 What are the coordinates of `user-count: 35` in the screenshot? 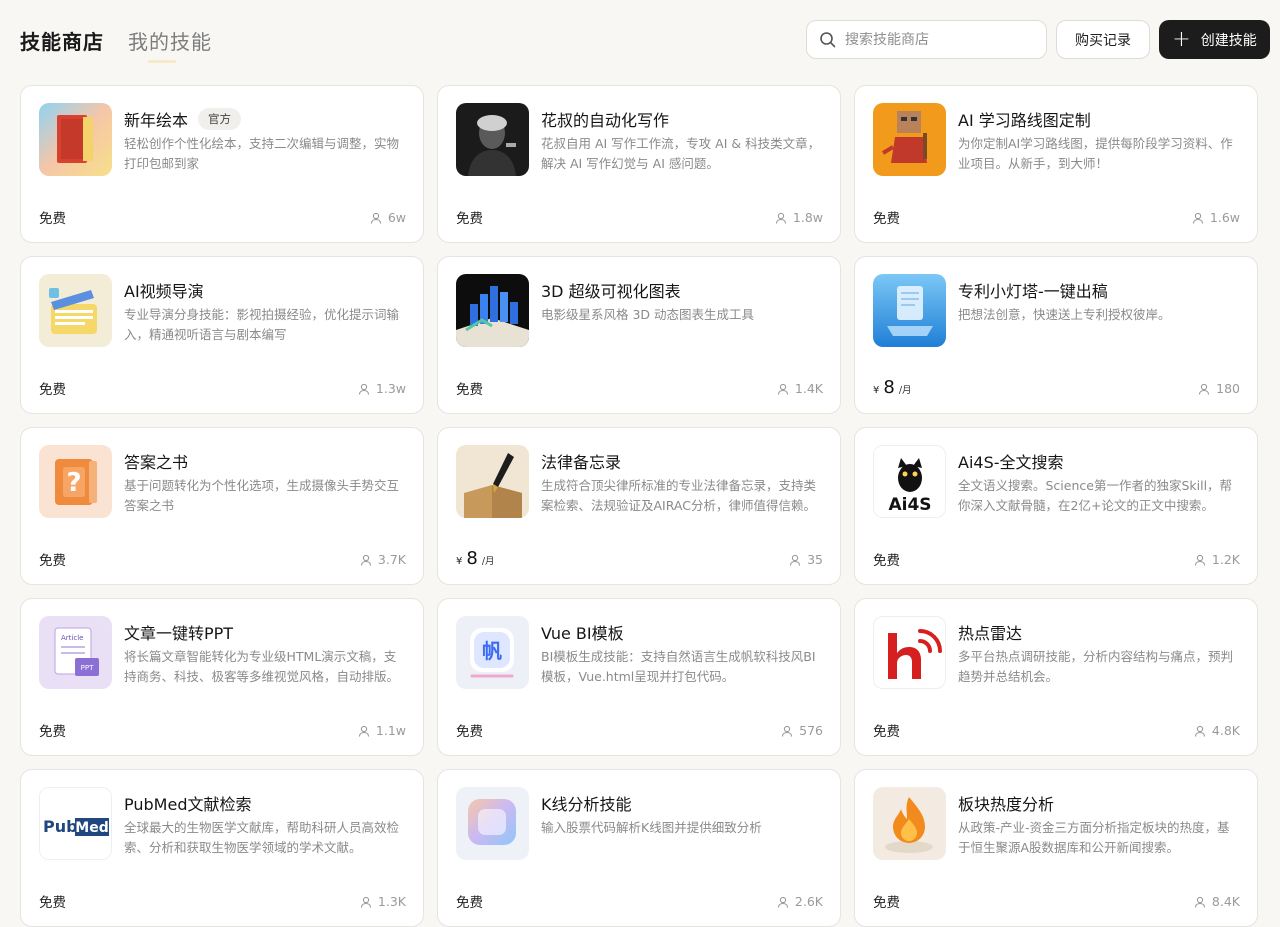 It's located at (806, 559).